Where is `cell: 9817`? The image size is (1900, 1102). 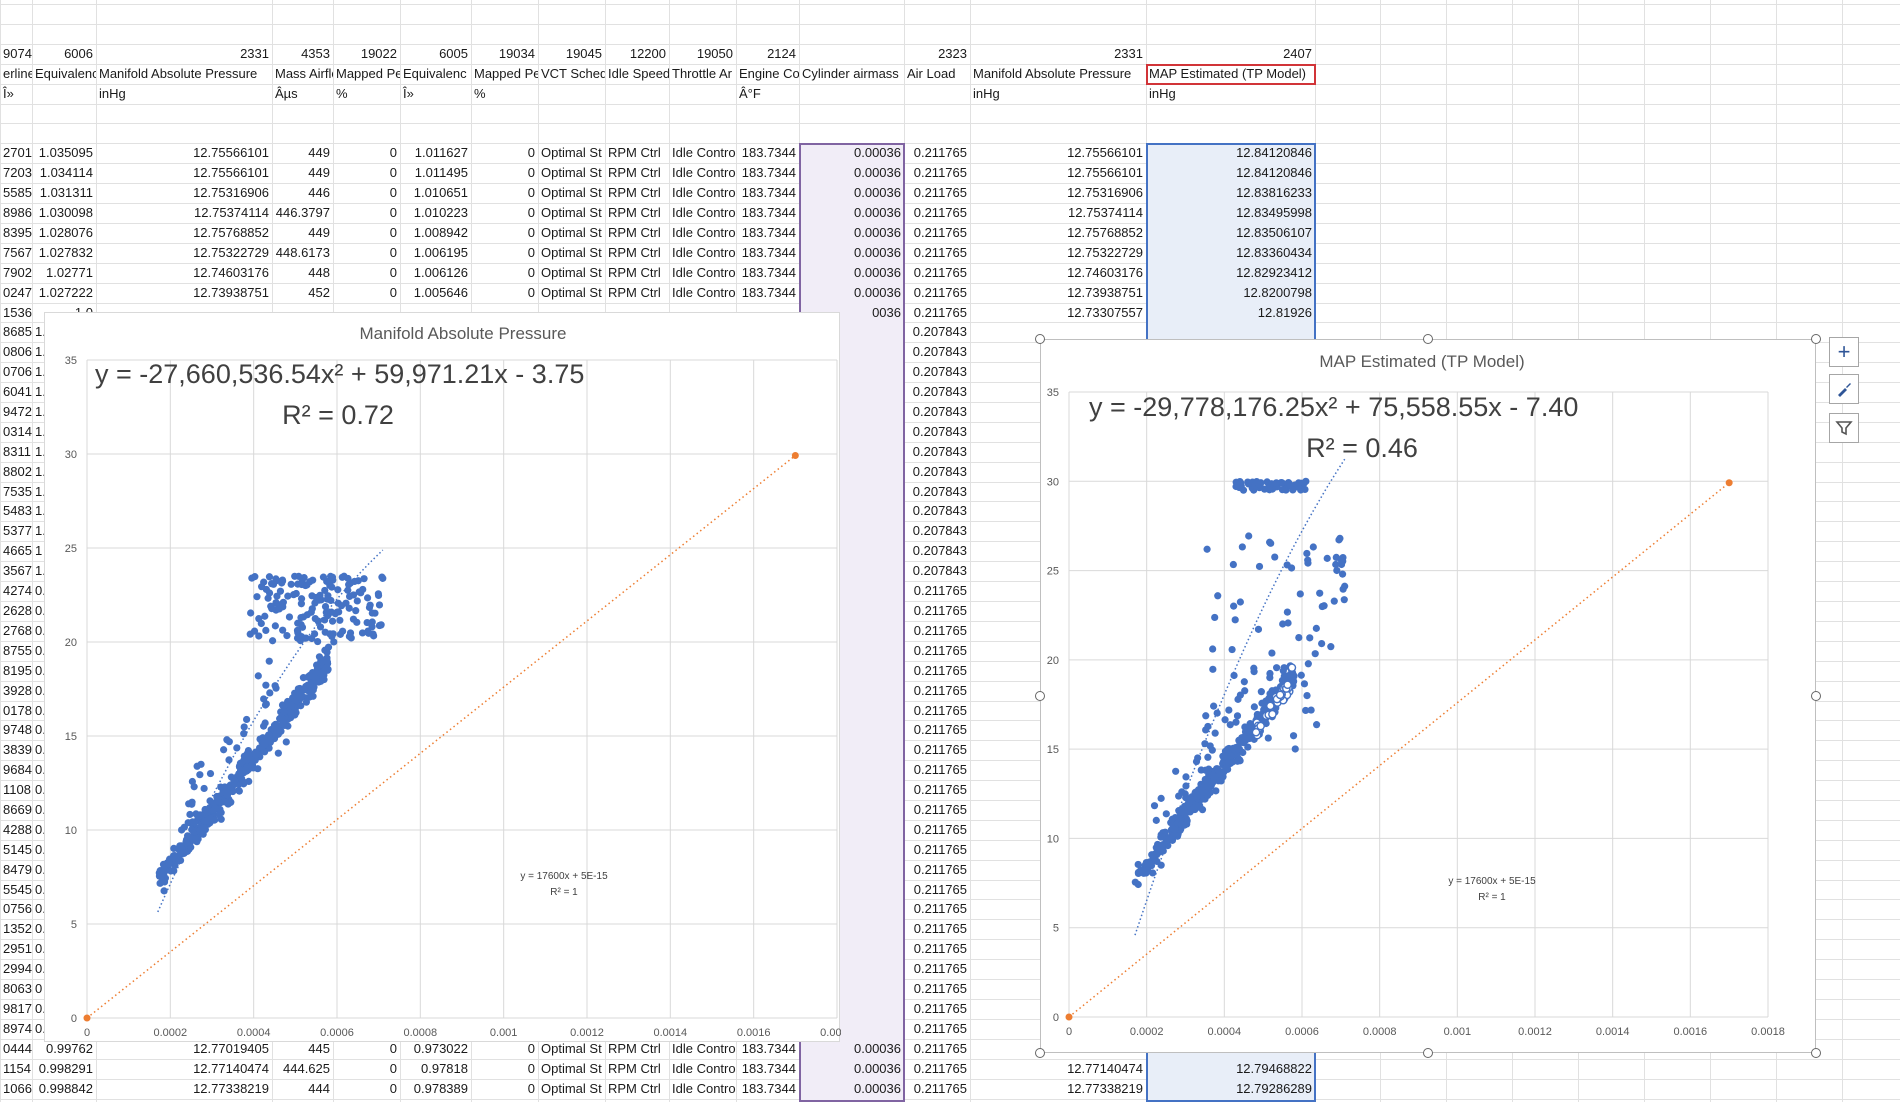 cell: 9817 is located at coordinates (16, 1009).